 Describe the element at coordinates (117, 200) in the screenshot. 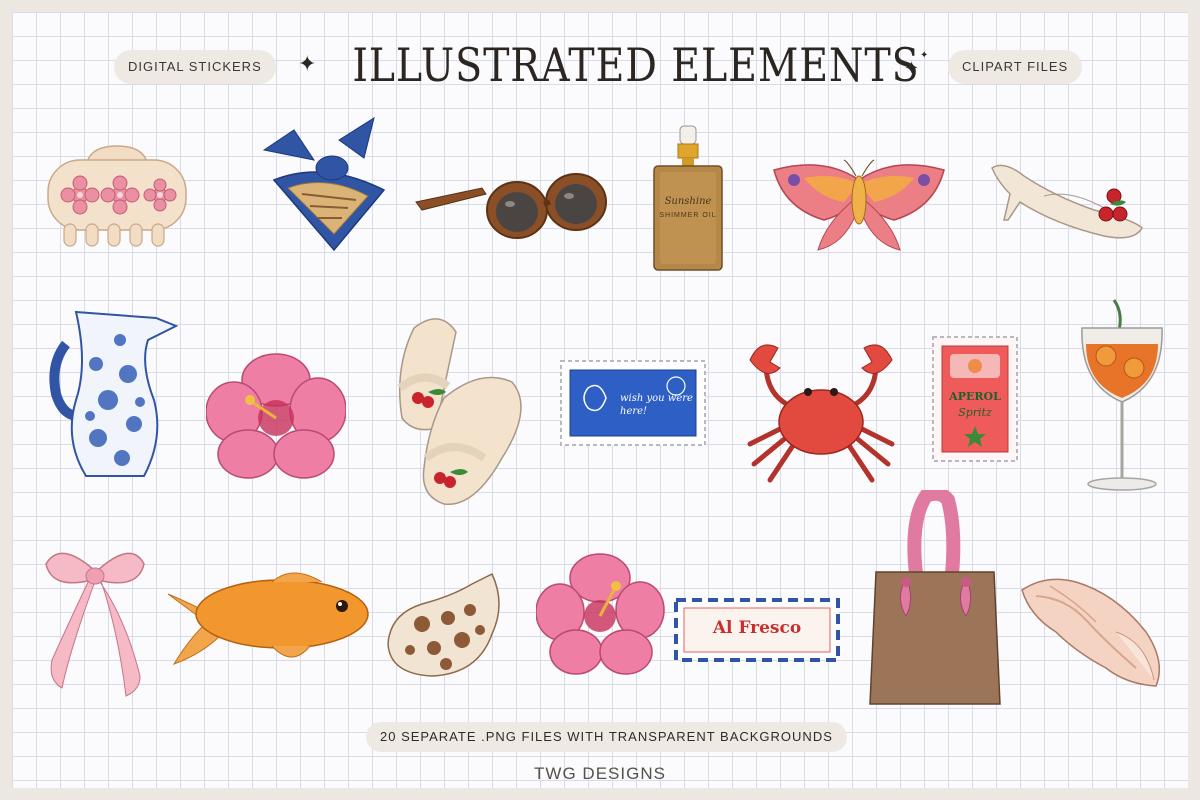

I see `hair-claw-clip-sticker` at that location.